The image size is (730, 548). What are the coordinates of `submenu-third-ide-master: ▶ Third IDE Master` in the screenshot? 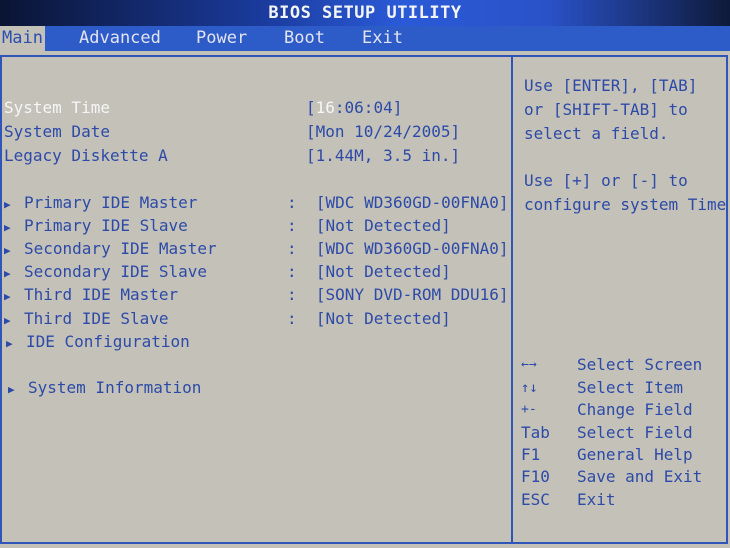 It's located at (91, 296).